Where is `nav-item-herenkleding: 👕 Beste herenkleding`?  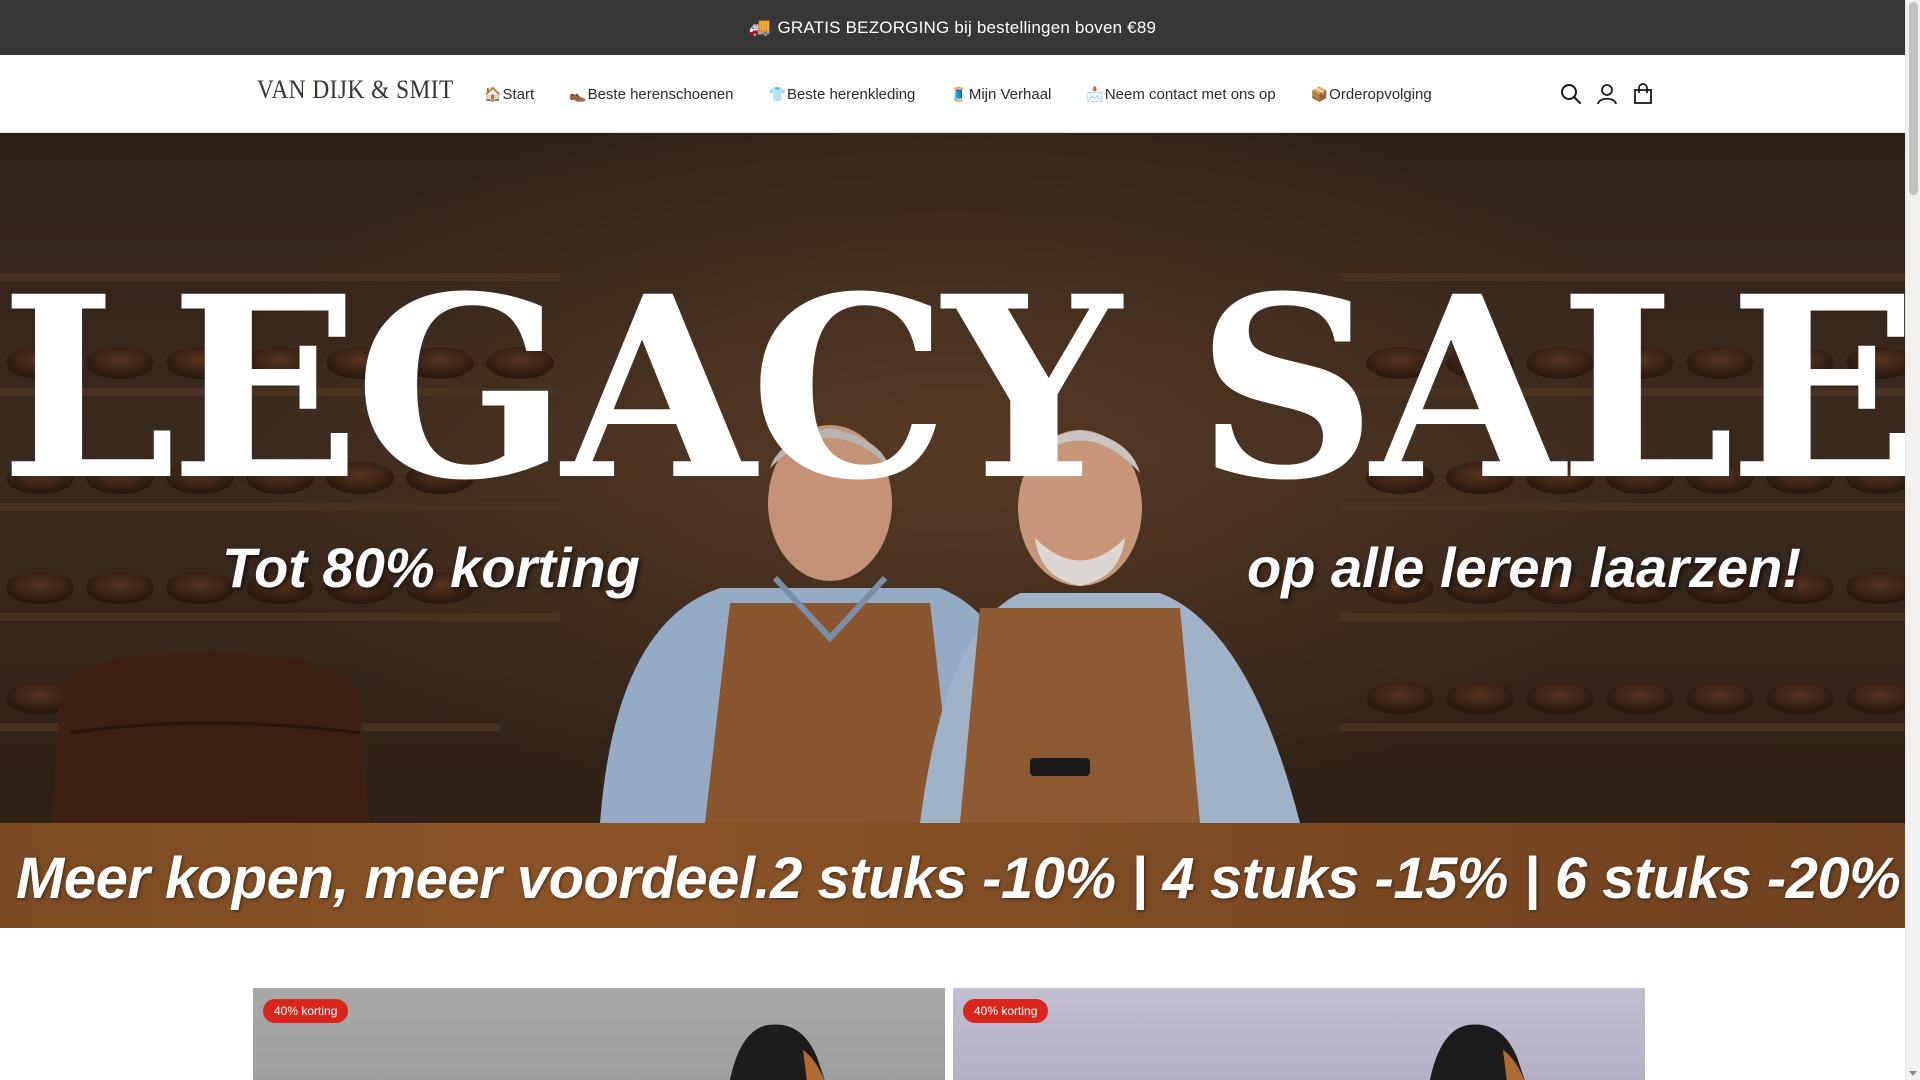
nav-item-herenkleding: 👕 Beste herenkleding is located at coordinates (842, 94).